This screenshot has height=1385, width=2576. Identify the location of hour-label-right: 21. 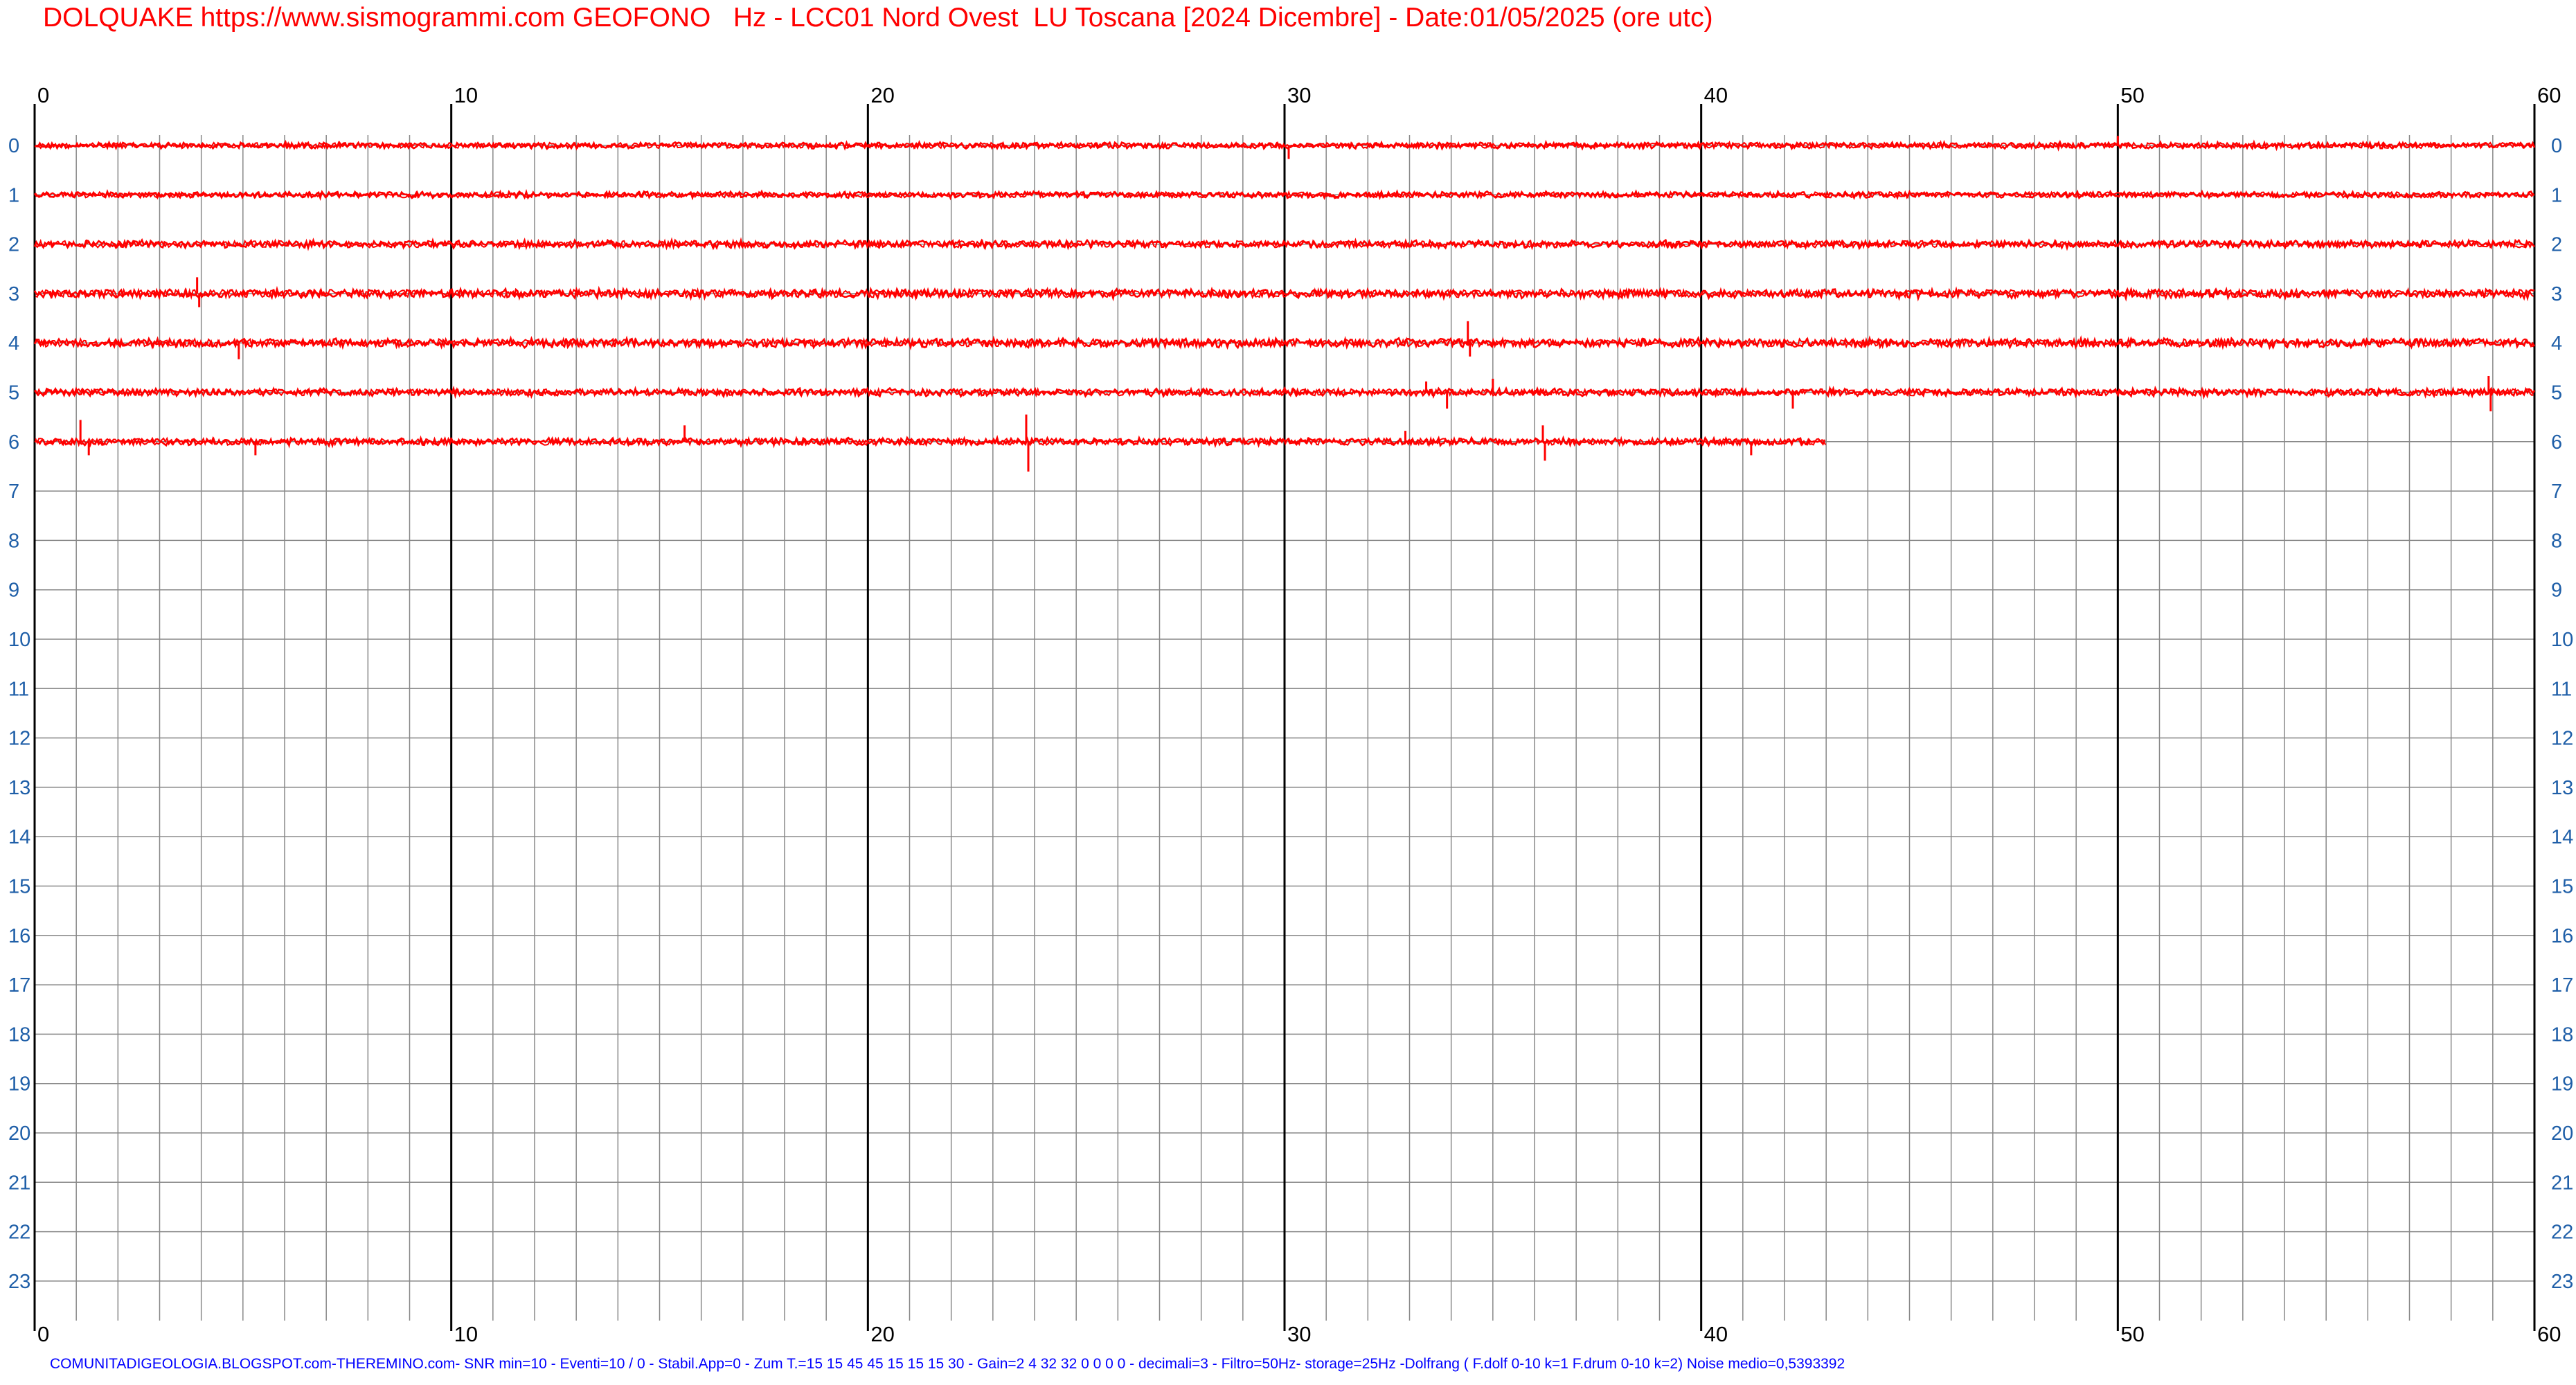
(2562, 1183).